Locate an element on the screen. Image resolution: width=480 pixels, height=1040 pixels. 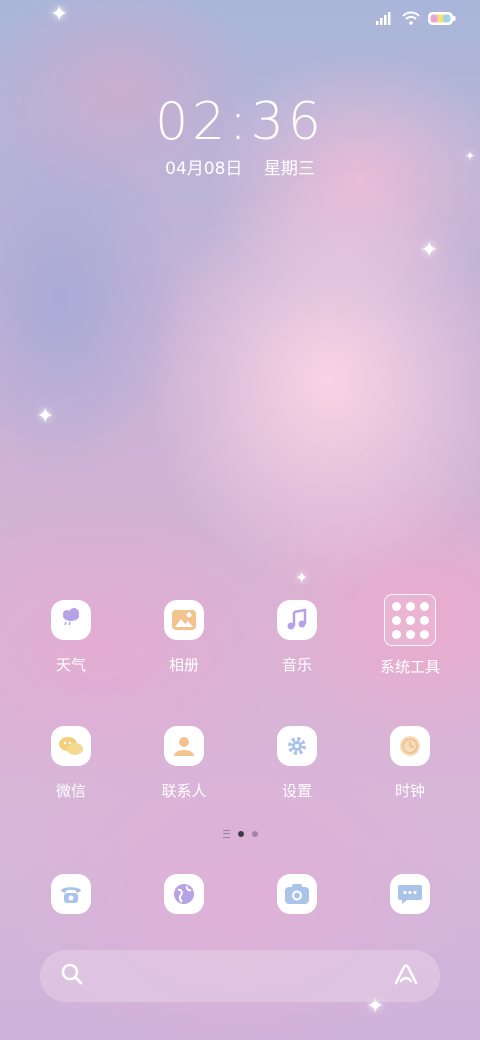
gallery-icon is located at coordinates (184, 620).